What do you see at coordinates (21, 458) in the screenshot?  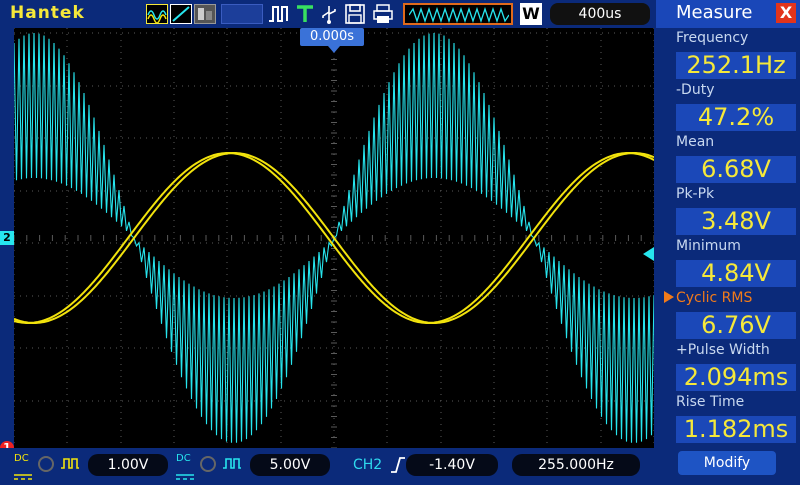 I see `ch1-coupling-label: DC` at bounding box center [21, 458].